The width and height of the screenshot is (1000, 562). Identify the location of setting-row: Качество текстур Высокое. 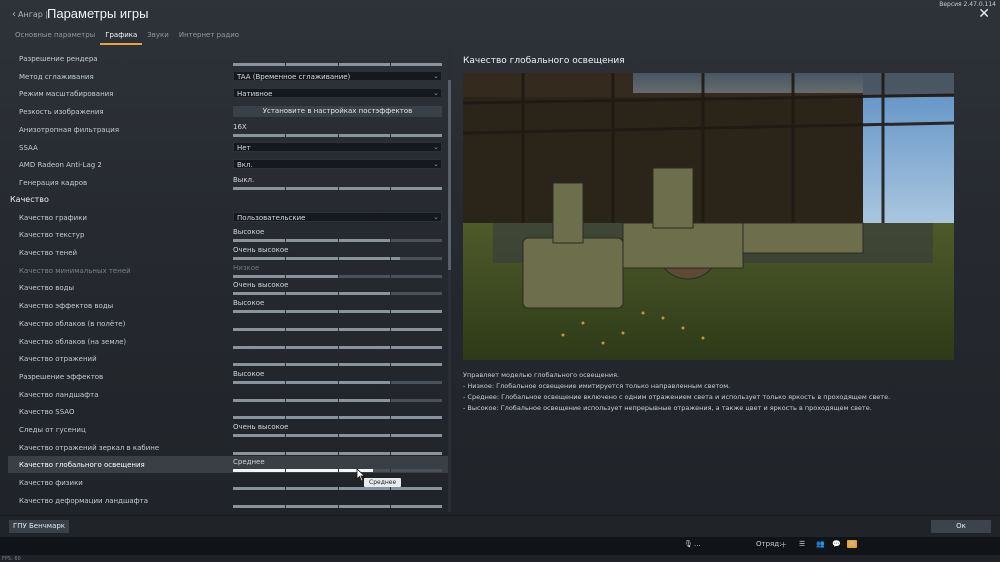
(229, 234).